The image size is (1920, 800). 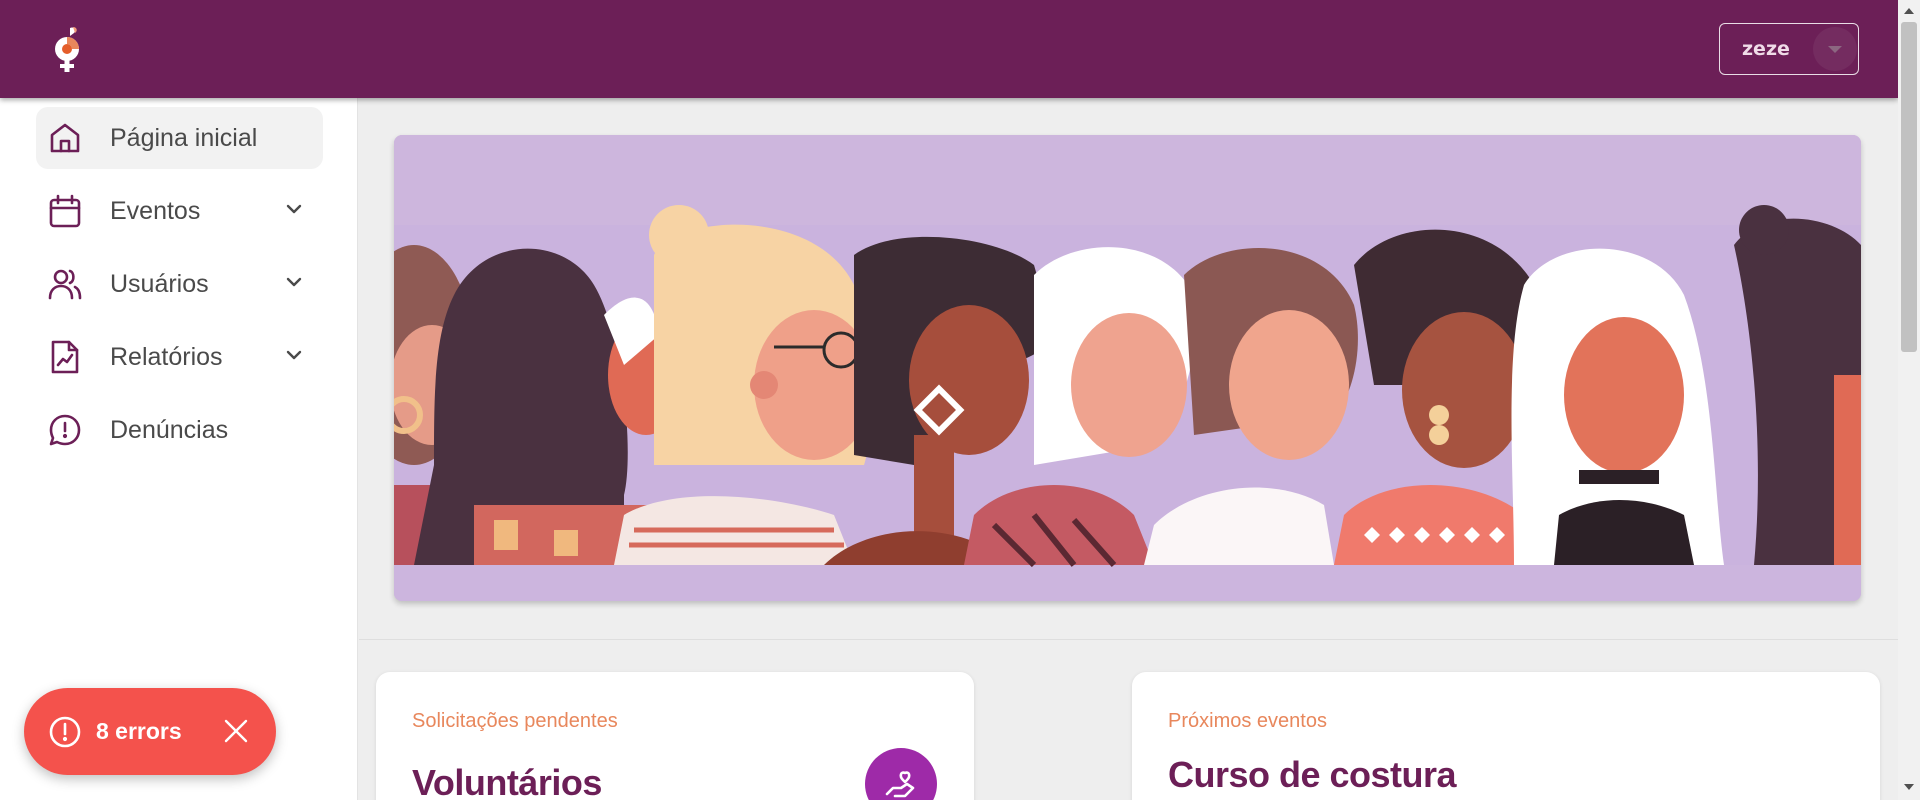 What do you see at coordinates (166, 357) in the screenshot?
I see `sidebar-item-label: Relatórios` at bounding box center [166, 357].